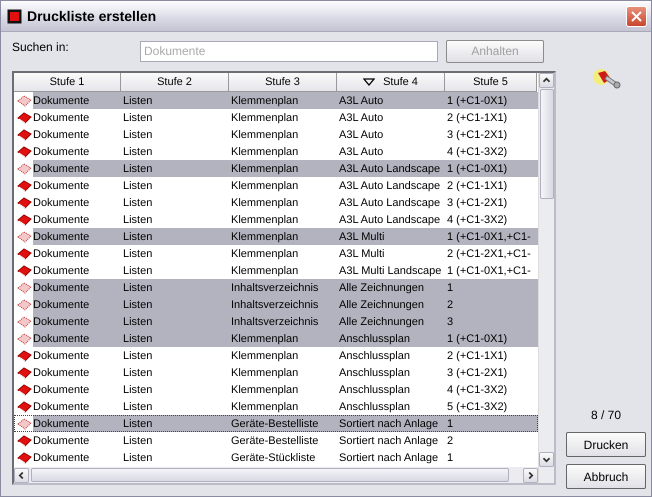 The image size is (652, 497). I want to click on column-header: Stufe 3, so click(283, 82).